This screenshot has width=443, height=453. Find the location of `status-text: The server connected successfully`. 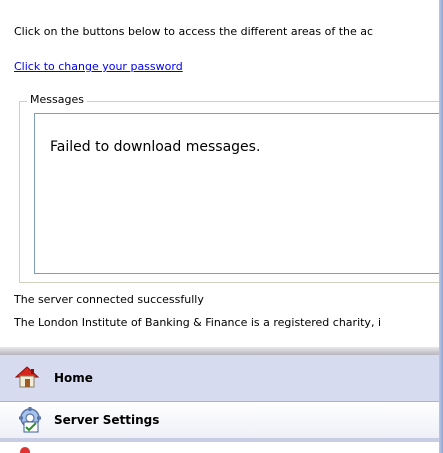

status-text: The server connected successfully is located at coordinates (109, 299).